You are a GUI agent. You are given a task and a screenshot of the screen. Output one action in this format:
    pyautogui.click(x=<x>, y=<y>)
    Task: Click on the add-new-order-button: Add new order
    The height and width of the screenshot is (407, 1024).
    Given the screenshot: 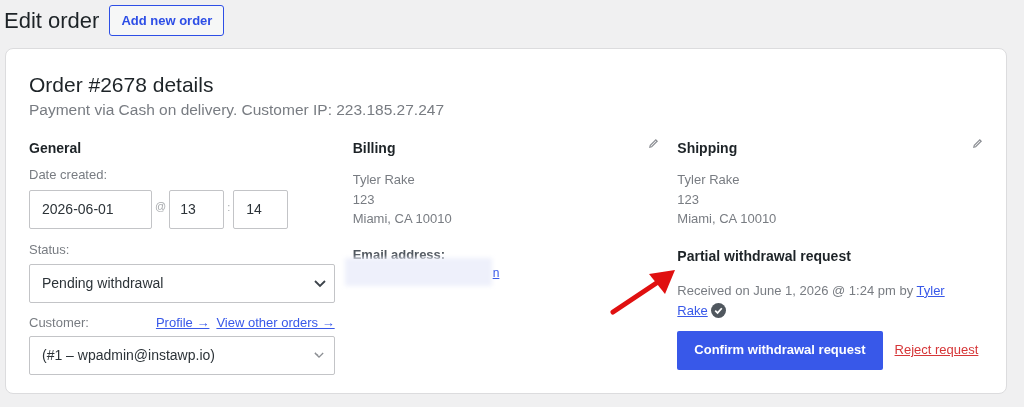 What is the action you would take?
    pyautogui.click(x=167, y=20)
    